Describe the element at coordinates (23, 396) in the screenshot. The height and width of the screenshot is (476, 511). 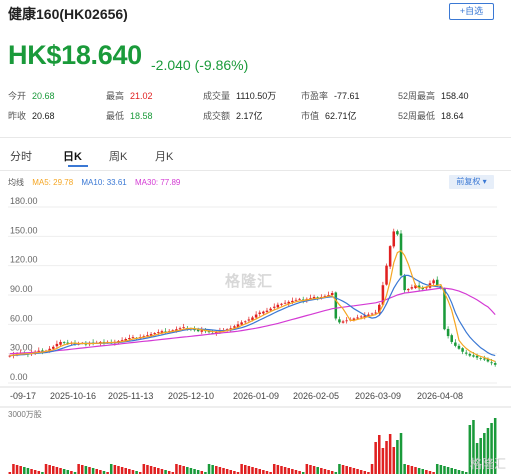
I see `x-tick-label: -09-17` at that location.